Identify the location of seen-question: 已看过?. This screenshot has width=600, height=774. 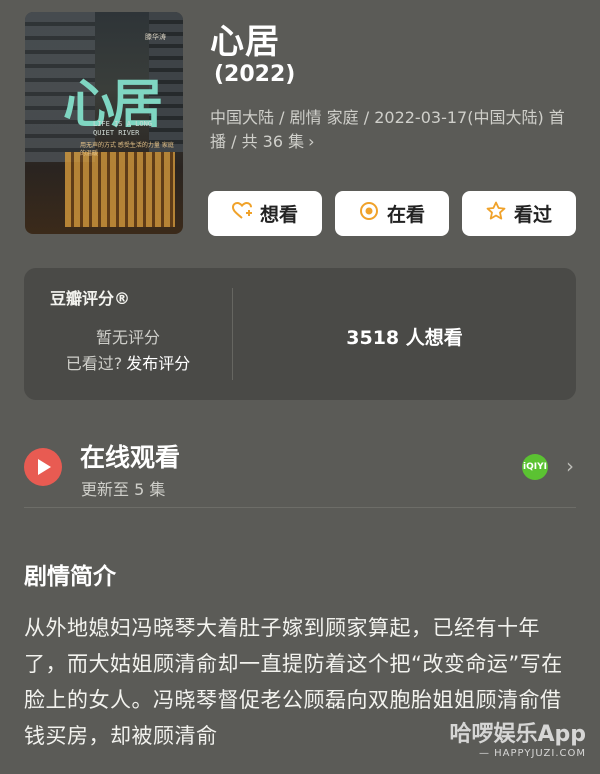
(94, 363).